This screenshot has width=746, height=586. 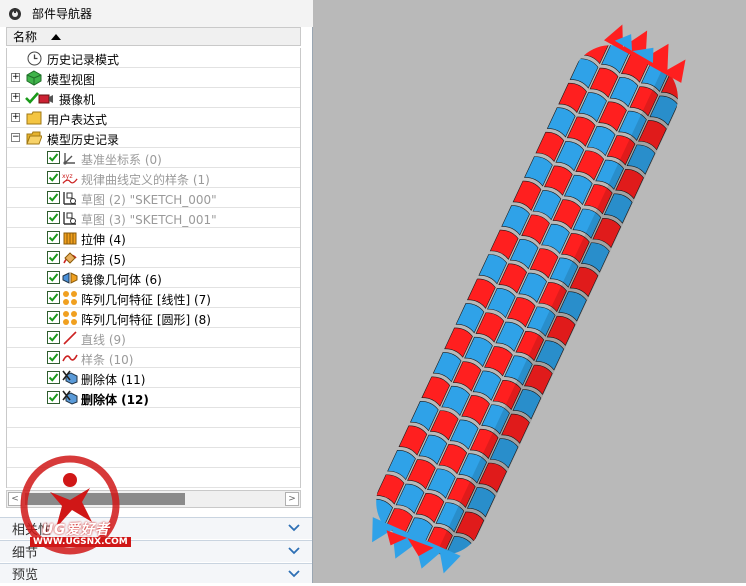 I want to click on tree-item-label: 草图 (3) "SKETCH_001", so click(x=149, y=220).